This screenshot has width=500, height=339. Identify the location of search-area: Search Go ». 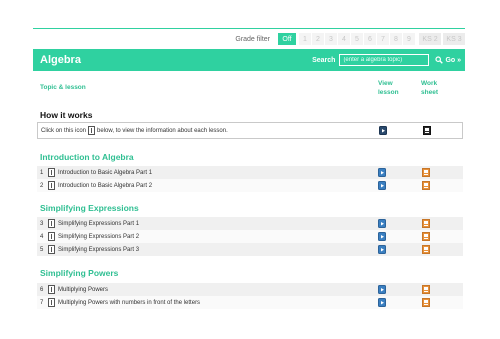
(386, 60).